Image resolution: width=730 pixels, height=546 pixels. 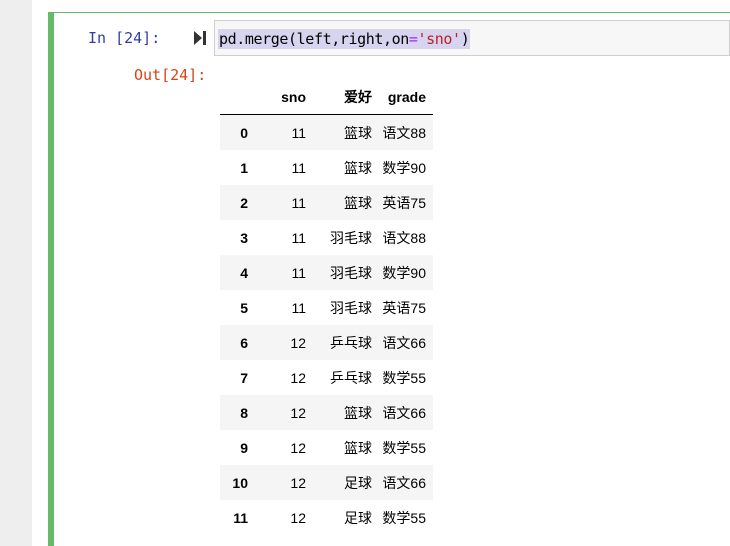 I want to click on code-prefix: pd.merge(left,right,on, so click(x=314, y=39).